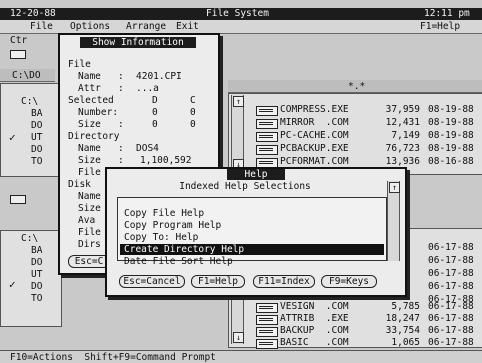 The width and height of the screenshot is (482, 363). What do you see at coordinates (89, 208) in the screenshot?
I see `disk-size-label: Size` at bounding box center [89, 208].